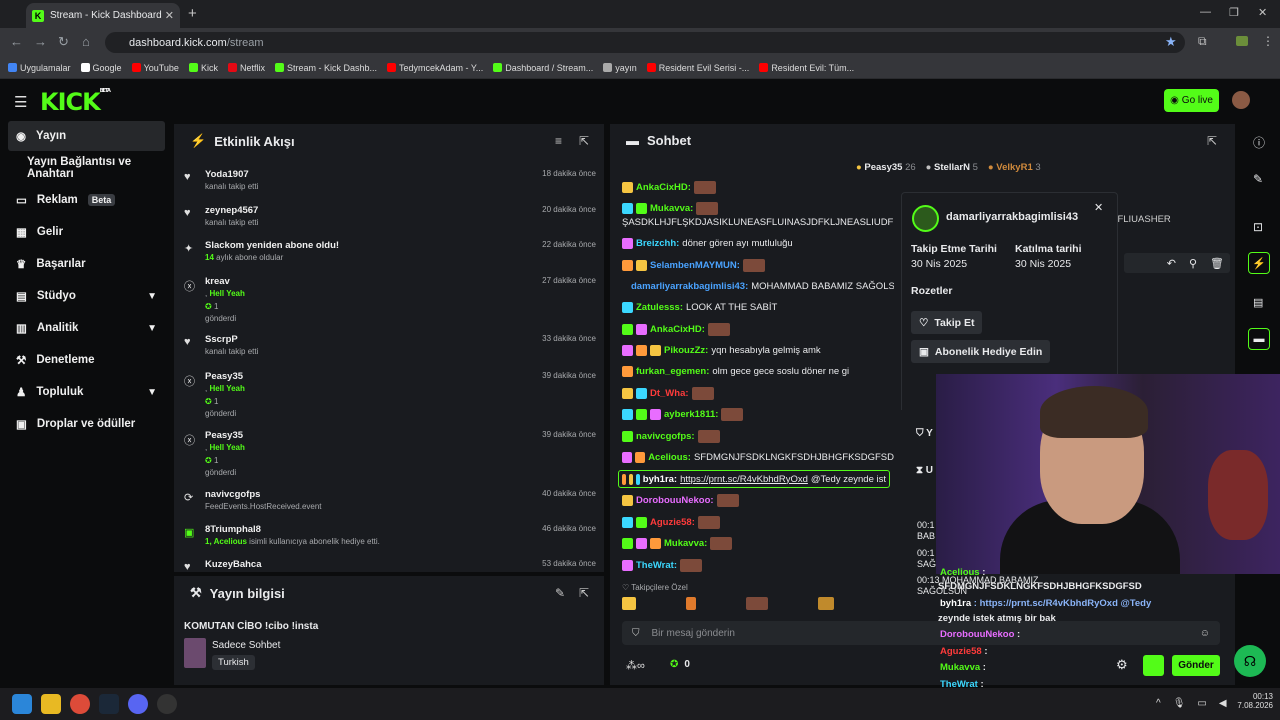 This screenshot has height=720, width=1280. I want to click on bookmark-star-icon: ★, so click(1171, 42).